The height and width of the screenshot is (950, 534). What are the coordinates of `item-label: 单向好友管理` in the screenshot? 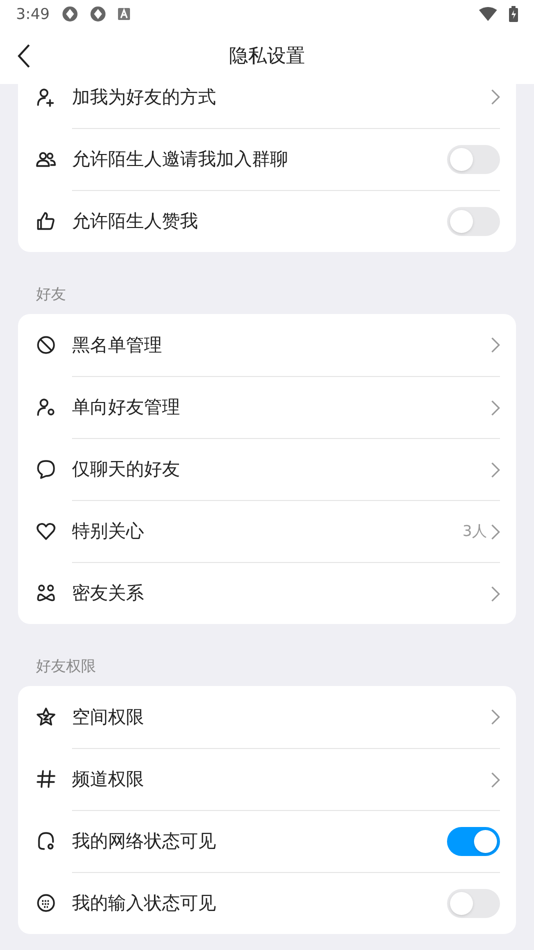 It's located at (126, 408).